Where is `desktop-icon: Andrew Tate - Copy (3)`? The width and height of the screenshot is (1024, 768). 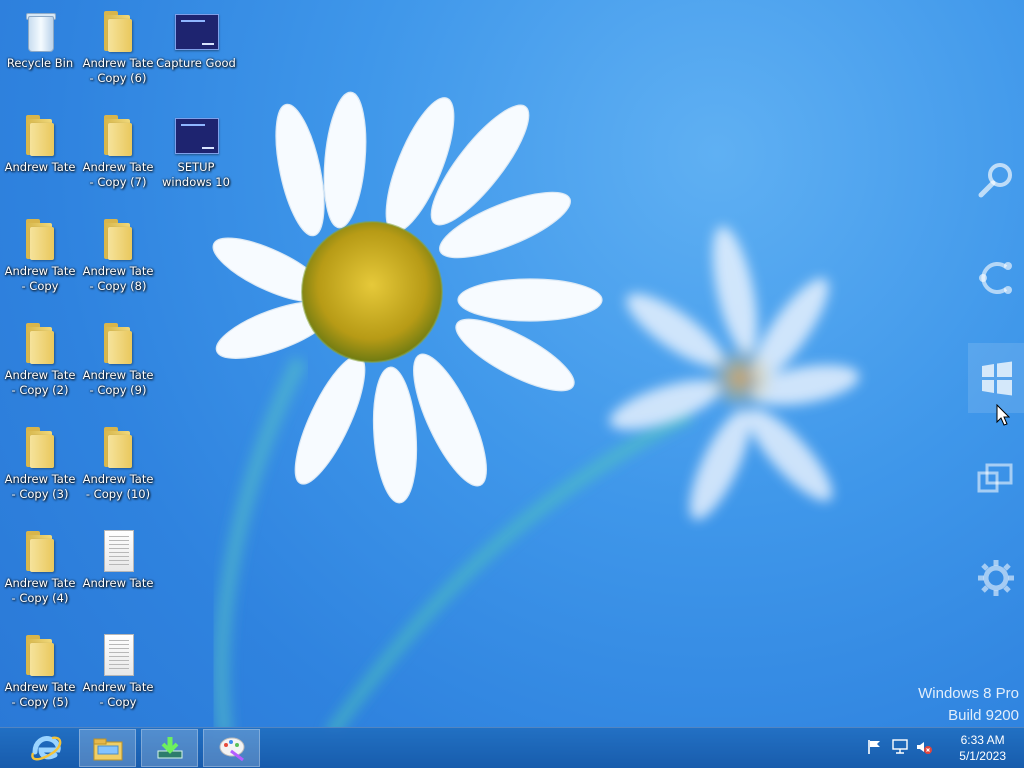
desktop-icon: Andrew Tate - Copy (3) is located at coordinates (40, 462).